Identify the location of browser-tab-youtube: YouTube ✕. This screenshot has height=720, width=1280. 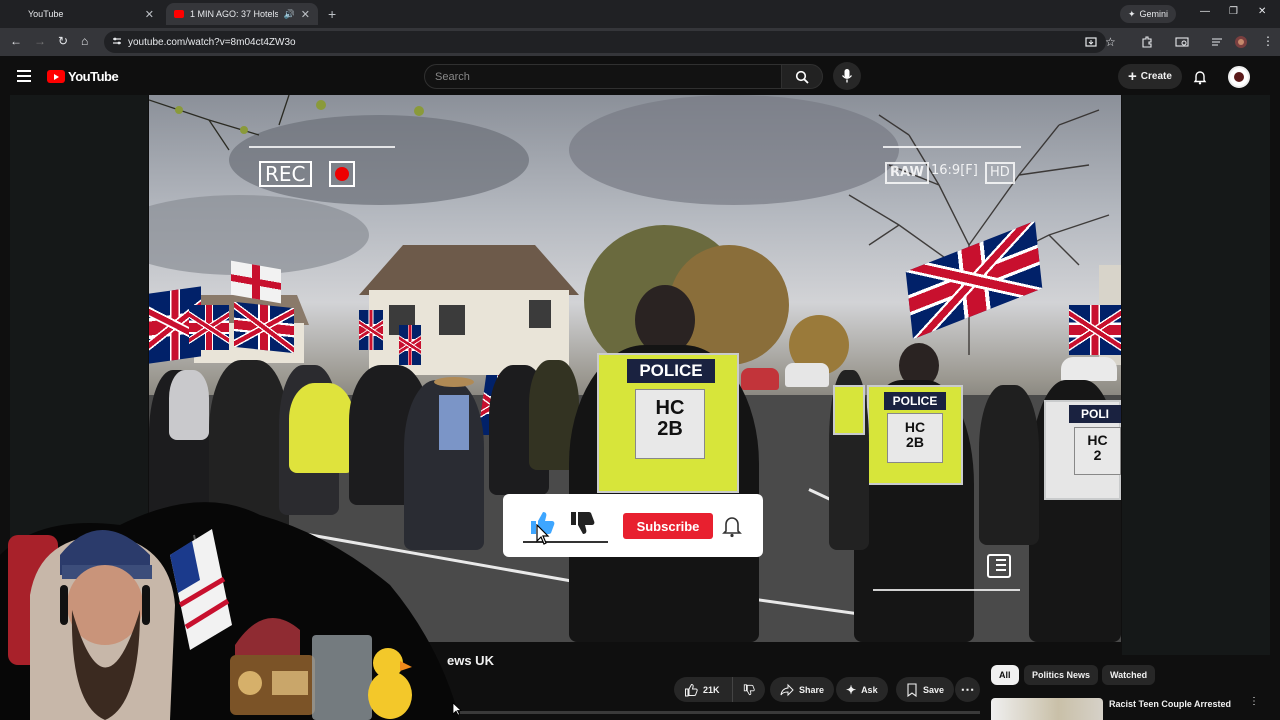
(91, 14).